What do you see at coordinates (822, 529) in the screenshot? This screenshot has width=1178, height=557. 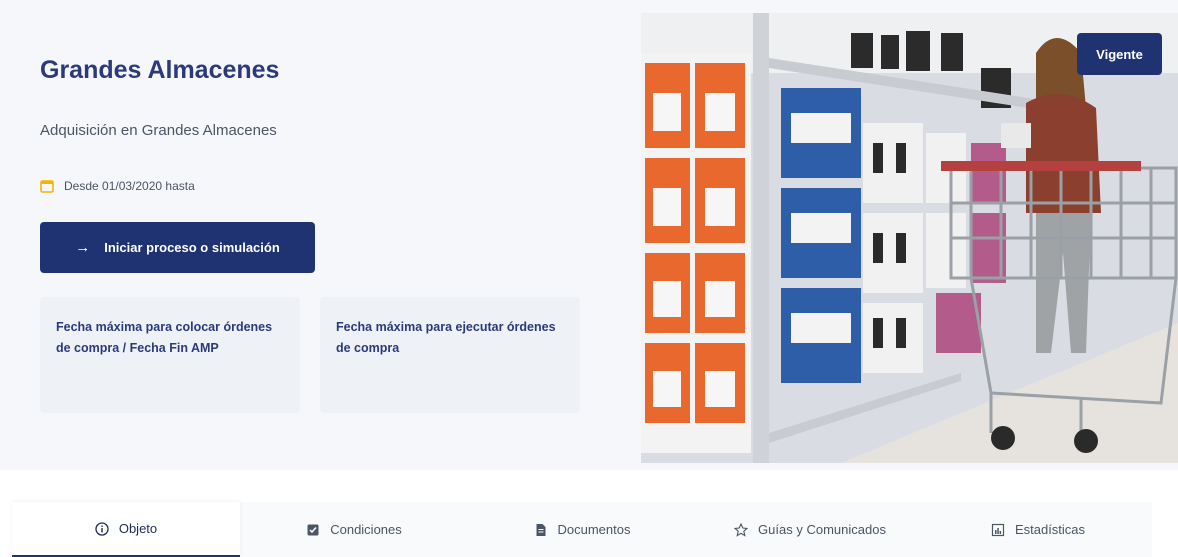 I see `tab-label: Guías y Comunicados` at bounding box center [822, 529].